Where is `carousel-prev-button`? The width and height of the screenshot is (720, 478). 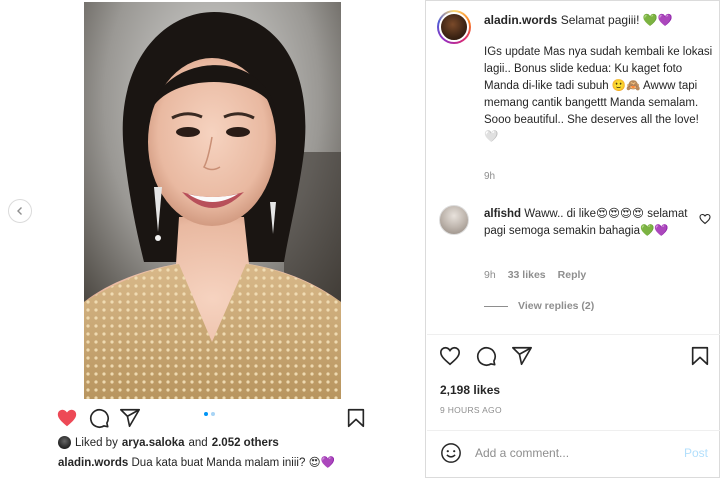
carousel-prev-button is located at coordinates (20, 211).